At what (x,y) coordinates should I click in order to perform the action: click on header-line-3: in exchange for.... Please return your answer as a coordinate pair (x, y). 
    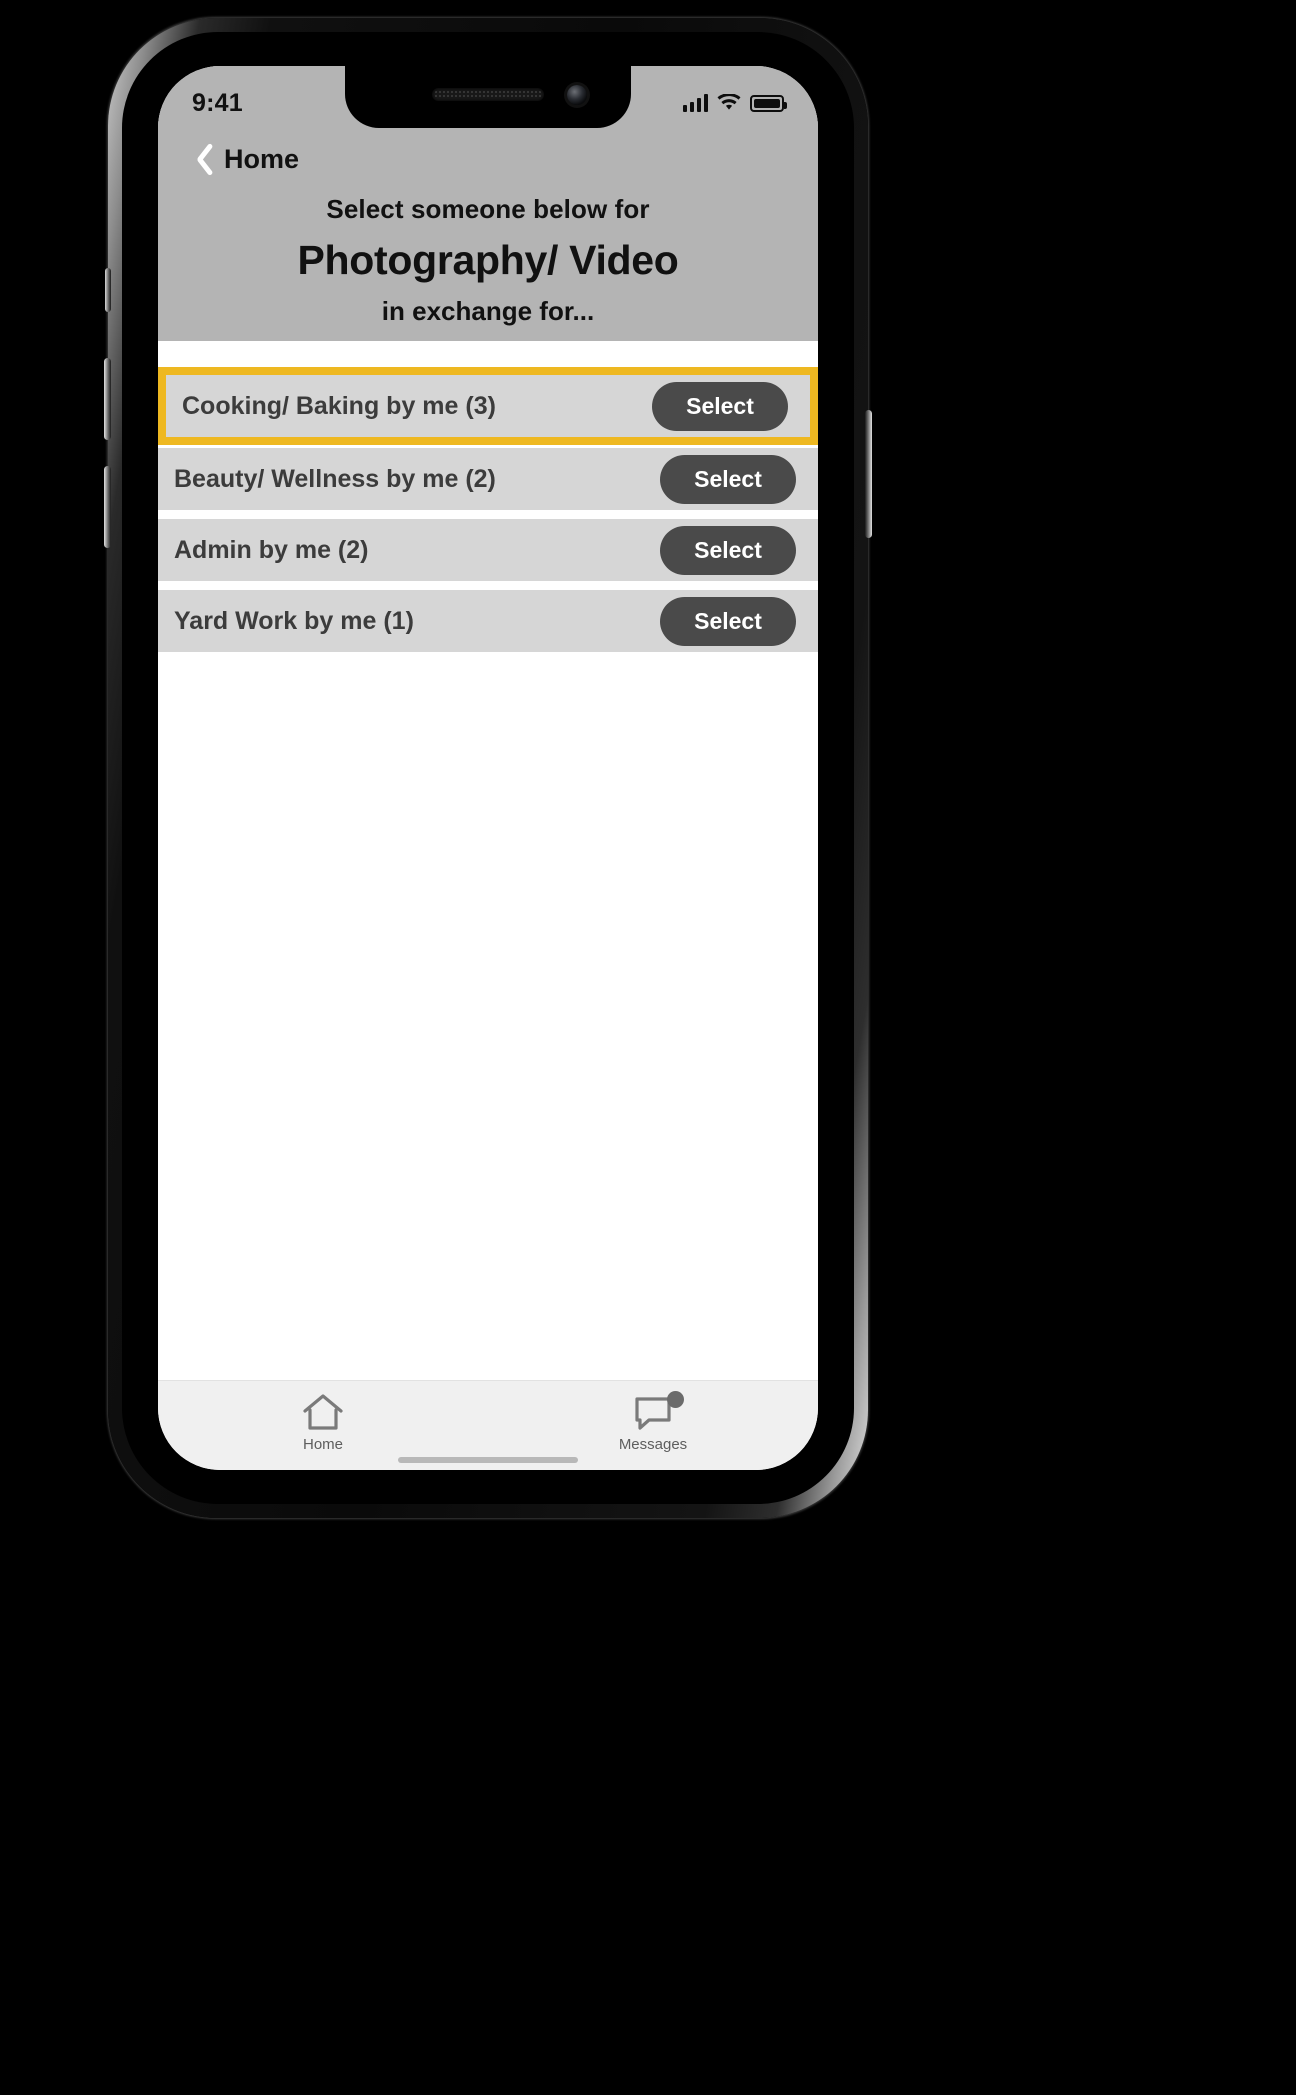
    Looking at the image, I should click on (488, 311).